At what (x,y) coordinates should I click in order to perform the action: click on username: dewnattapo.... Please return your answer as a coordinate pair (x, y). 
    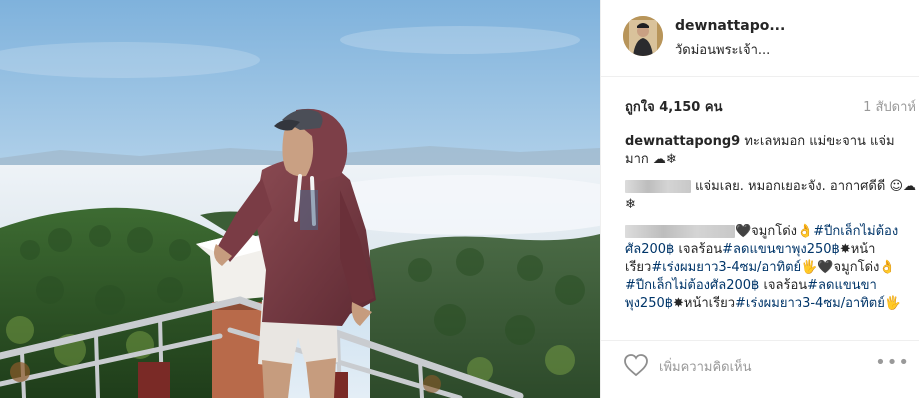
    Looking at the image, I should click on (730, 26).